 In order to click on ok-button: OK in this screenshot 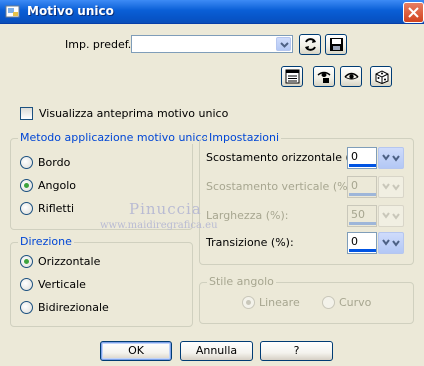, I will do `click(136, 351)`.